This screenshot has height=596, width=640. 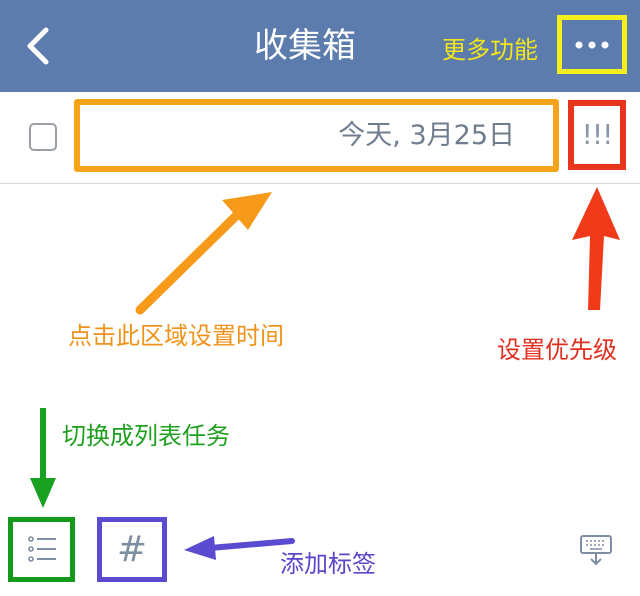 I want to click on hash-icon: #, so click(x=132, y=549).